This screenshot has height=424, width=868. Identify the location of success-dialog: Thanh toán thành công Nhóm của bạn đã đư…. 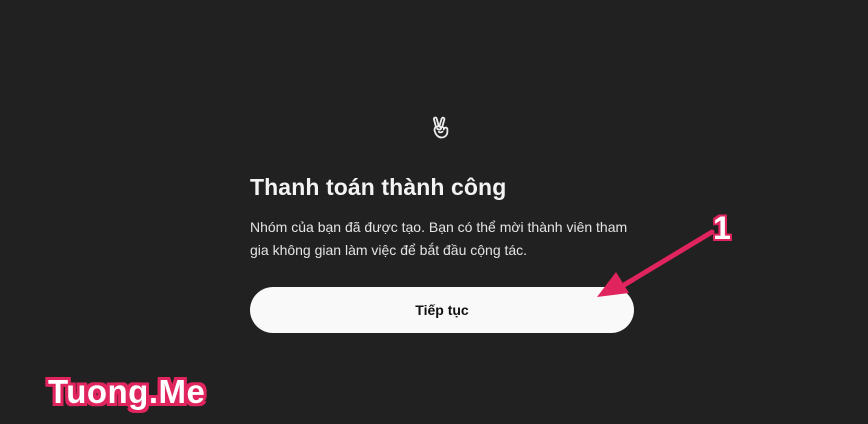
(450, 217).